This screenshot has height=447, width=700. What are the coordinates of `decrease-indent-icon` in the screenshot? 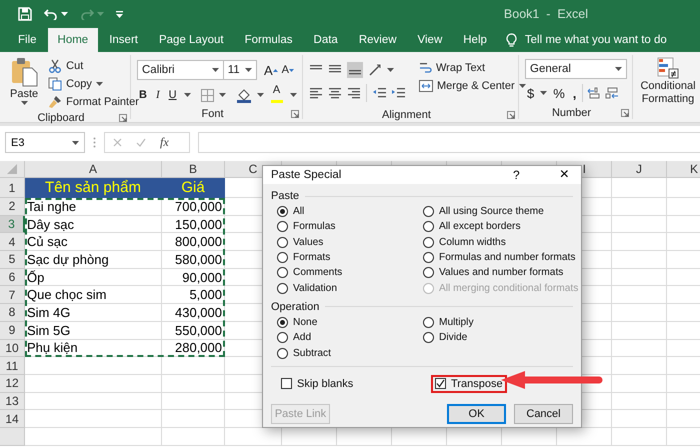 It's located at (379, 93).